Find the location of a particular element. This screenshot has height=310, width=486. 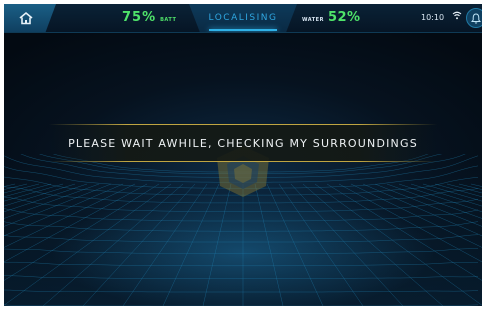

clock: 10:10 is located at coordinates (433, 17).